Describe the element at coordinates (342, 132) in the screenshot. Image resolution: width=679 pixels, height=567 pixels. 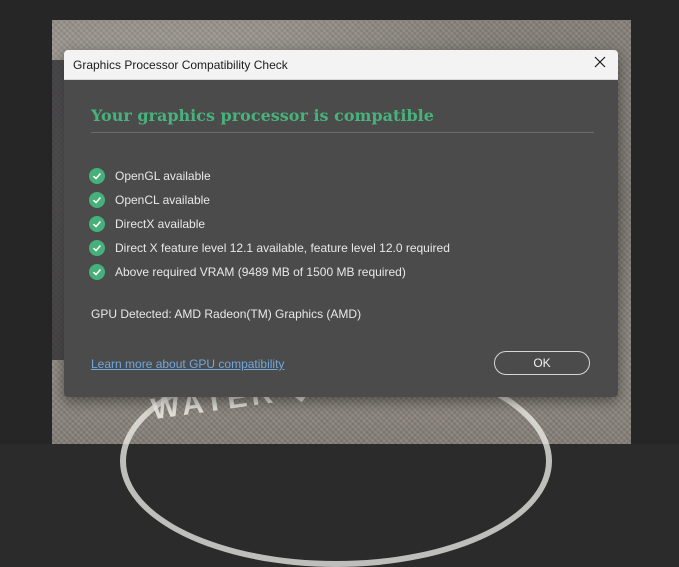
I see `header-divider` at that location.